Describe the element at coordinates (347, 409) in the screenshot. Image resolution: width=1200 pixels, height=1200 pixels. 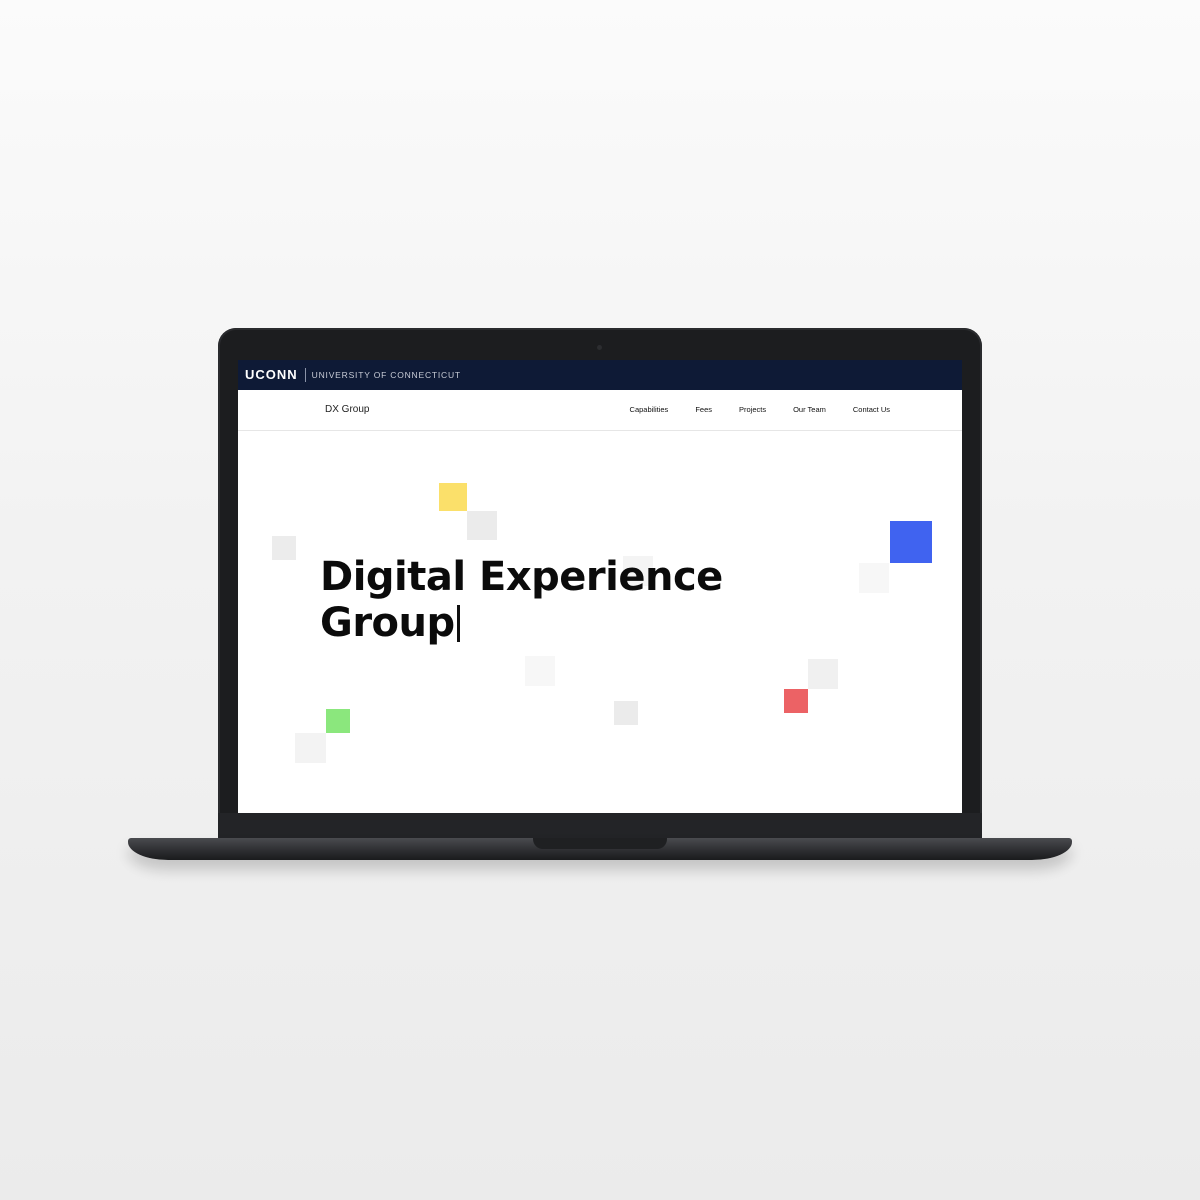
I see `site-brand-link: DX Group` at that location.